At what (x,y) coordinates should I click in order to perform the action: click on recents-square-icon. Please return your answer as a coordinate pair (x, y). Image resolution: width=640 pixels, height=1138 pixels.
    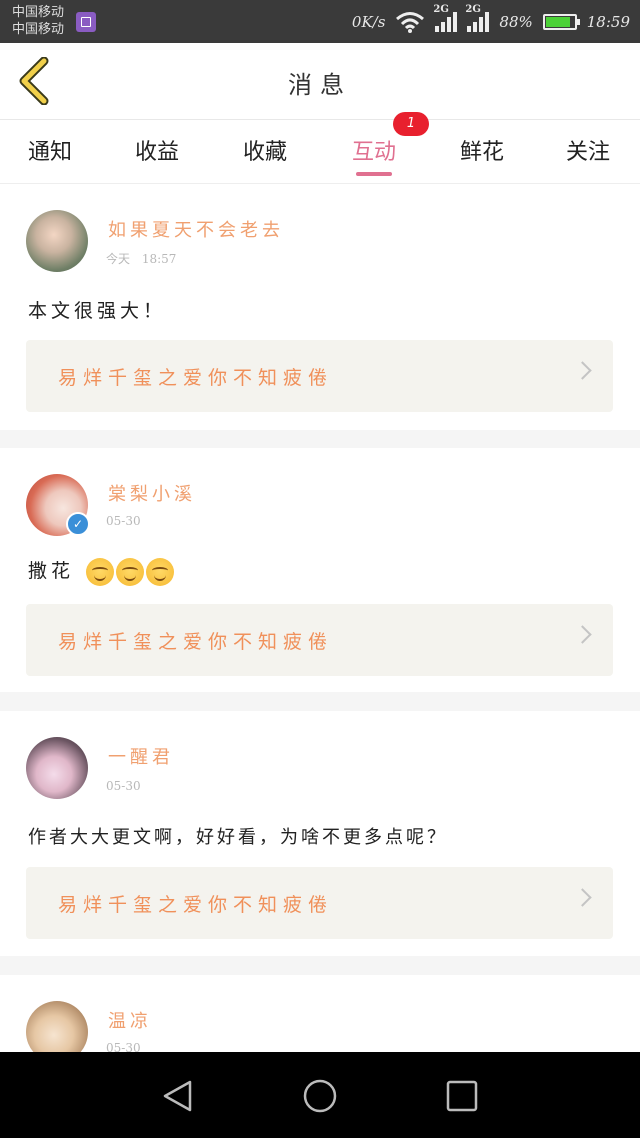
    Looking at the image, I should click on (462, 1096).